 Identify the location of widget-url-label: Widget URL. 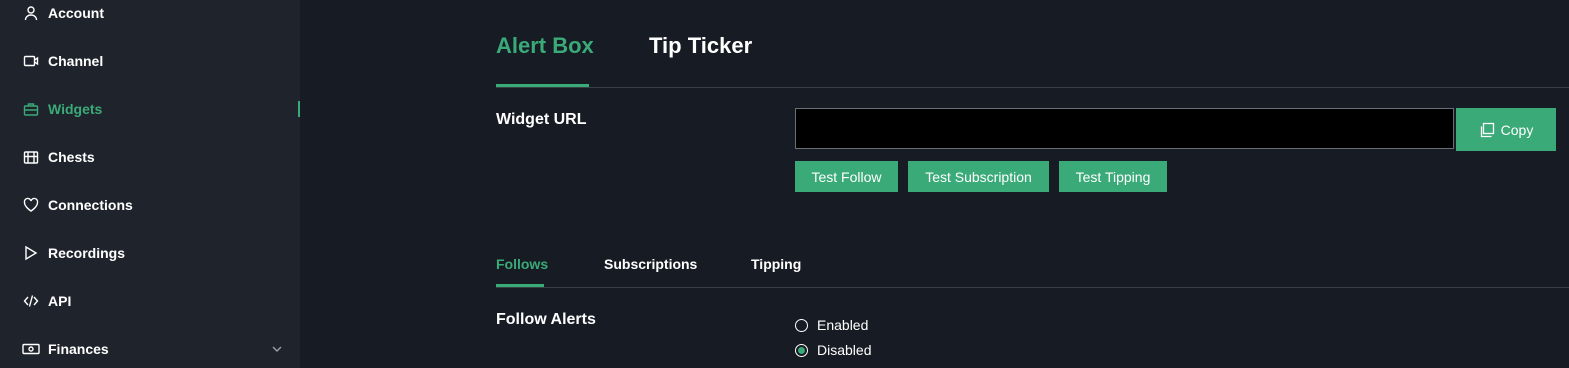
(541, 119).